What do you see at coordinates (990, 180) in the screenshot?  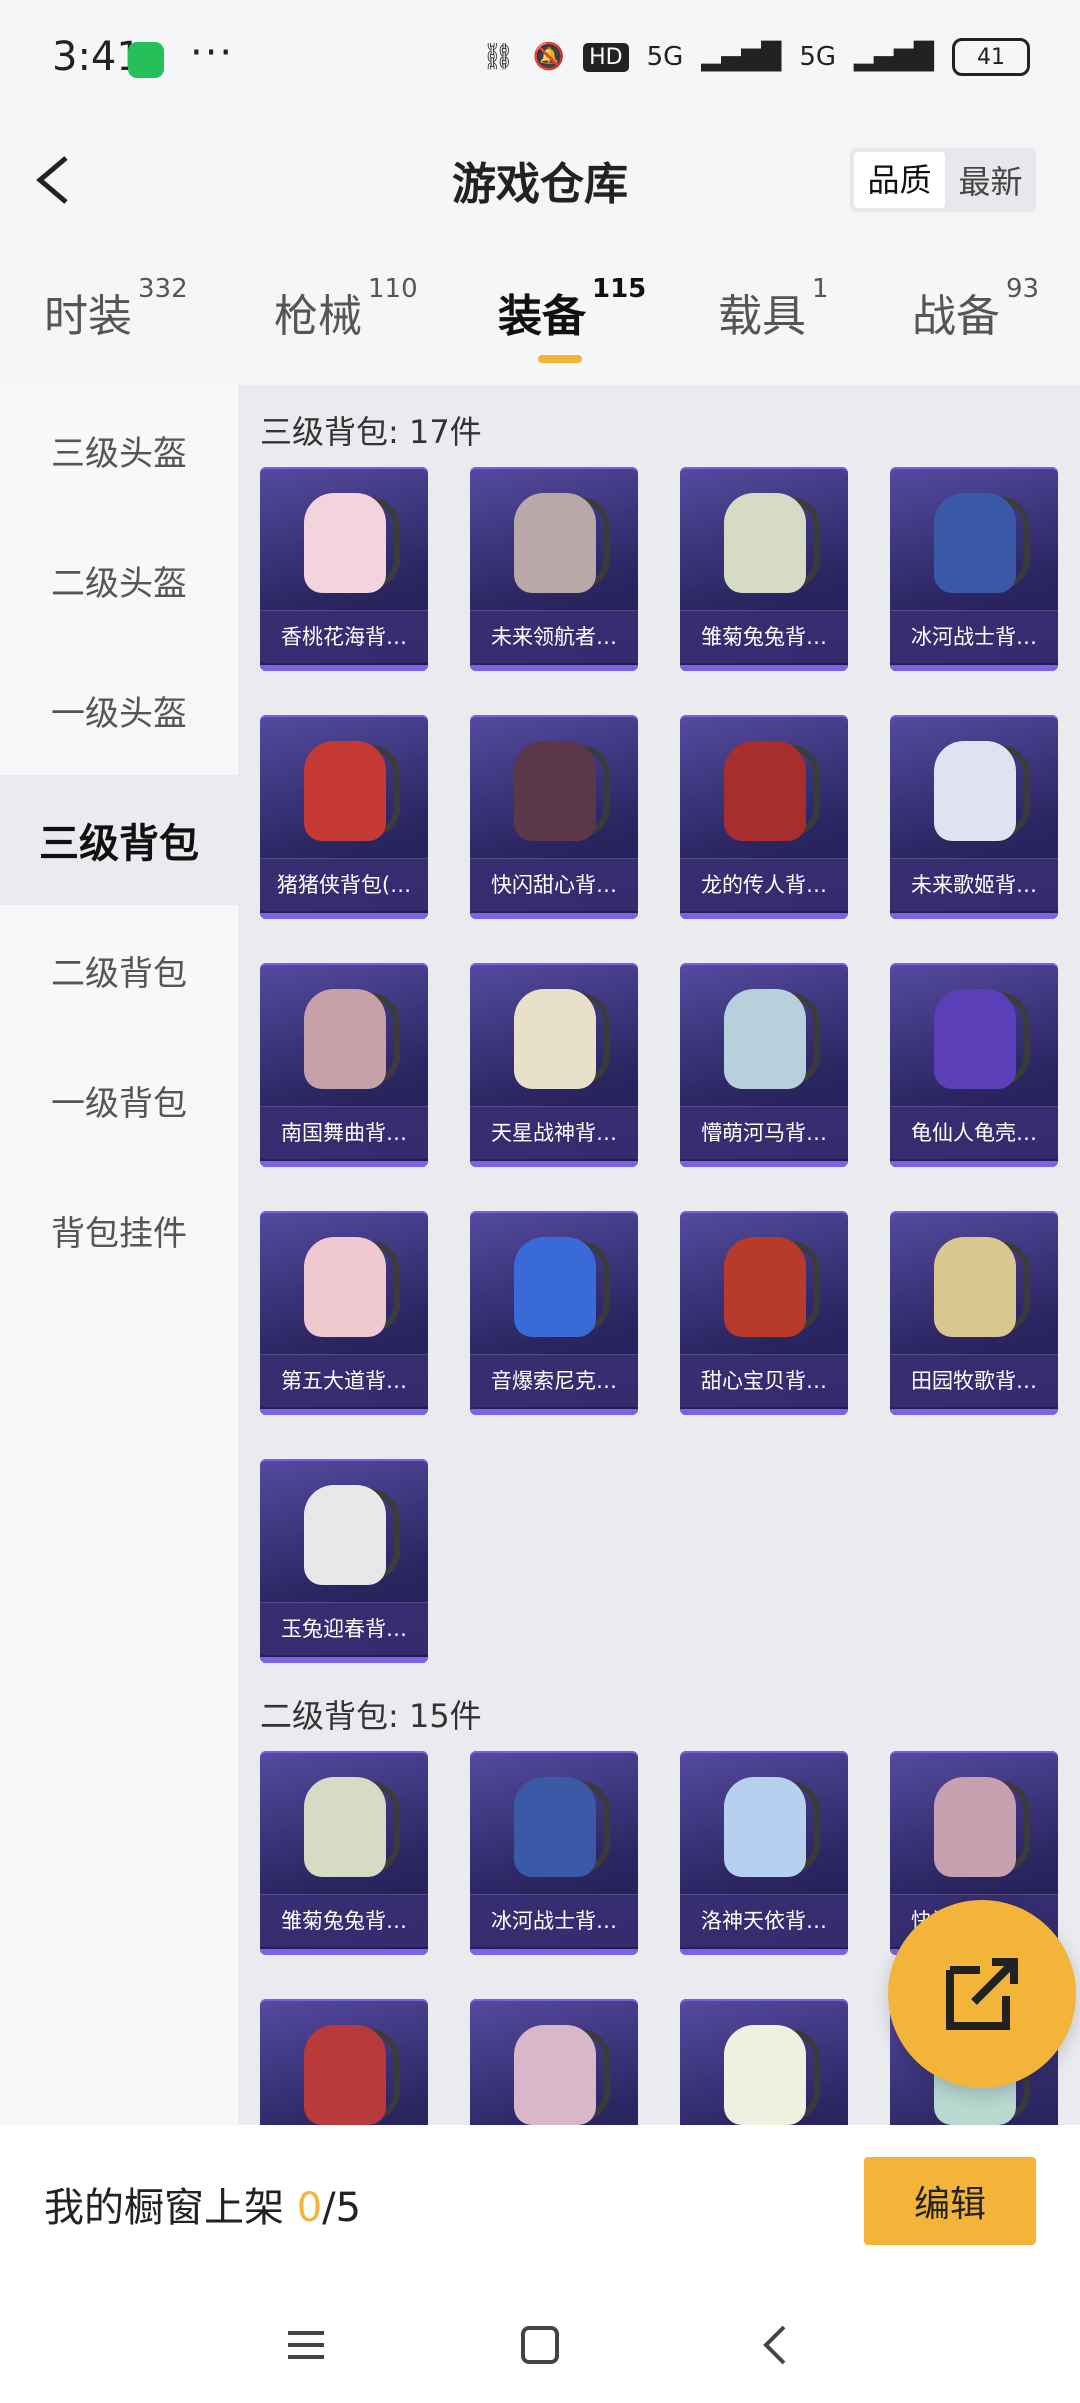 I see `sort-latest-button: 最新` at bounding box center [990, 180].